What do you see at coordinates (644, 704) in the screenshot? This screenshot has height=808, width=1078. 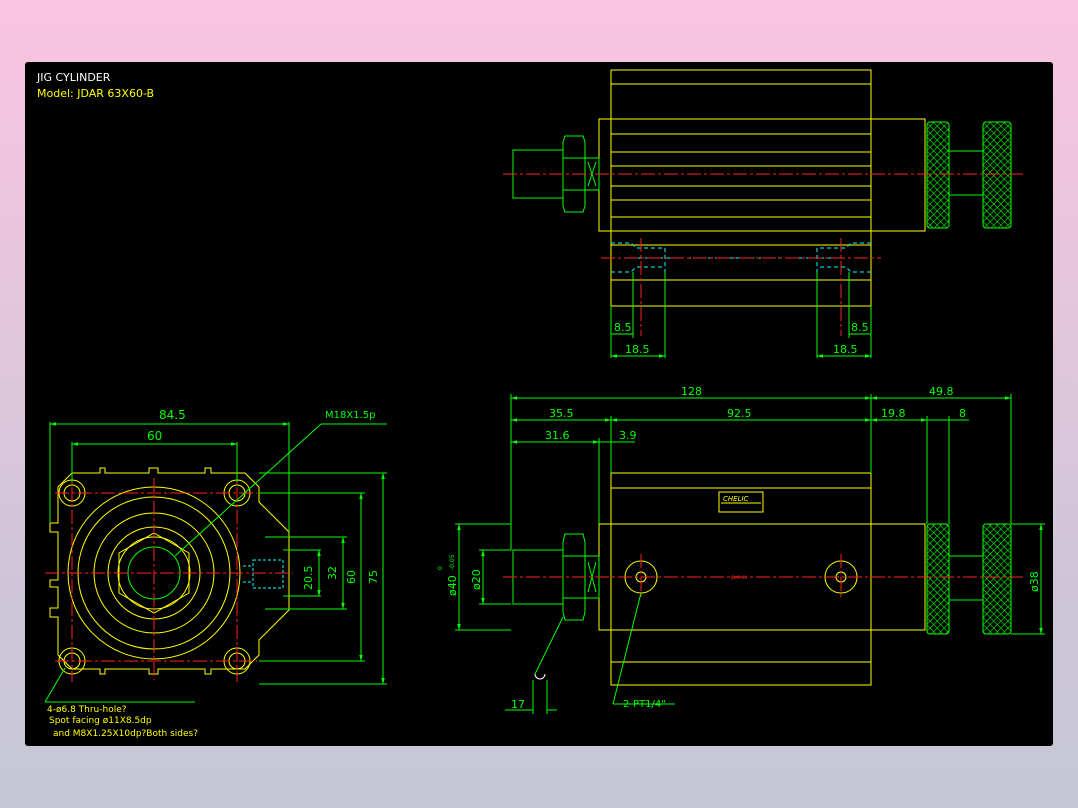 I see `port-label: 2-PT1/4"` at bounding box center [644, 704].